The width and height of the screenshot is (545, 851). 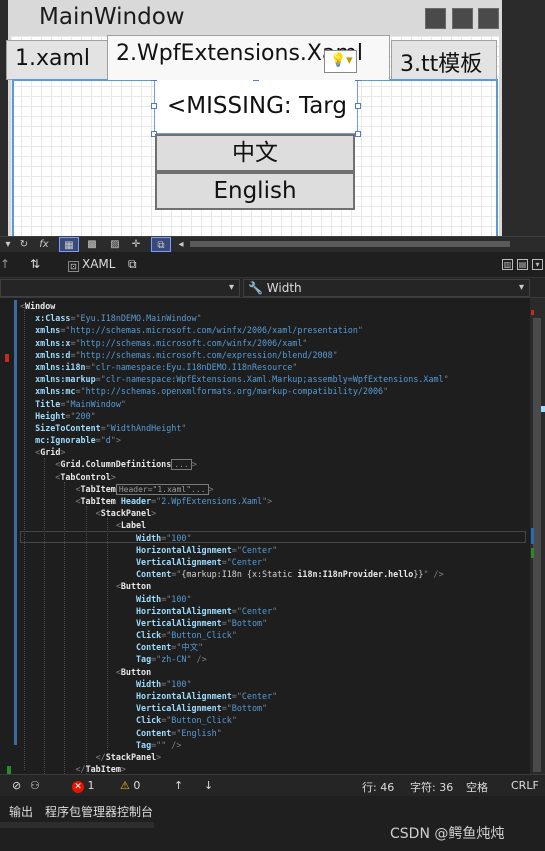 I want to click on fx-button: fx, so click(x=44, y=244).